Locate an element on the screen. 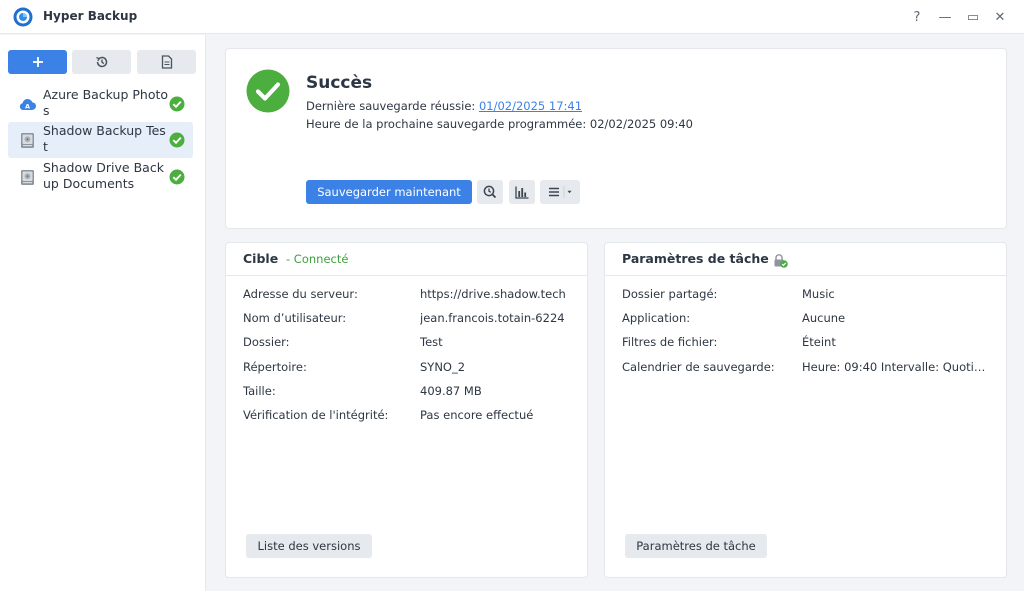  task-item-shadow-drive-backup-documents: Shadow Drive Backup Documents is located at coordinates (100, 177).